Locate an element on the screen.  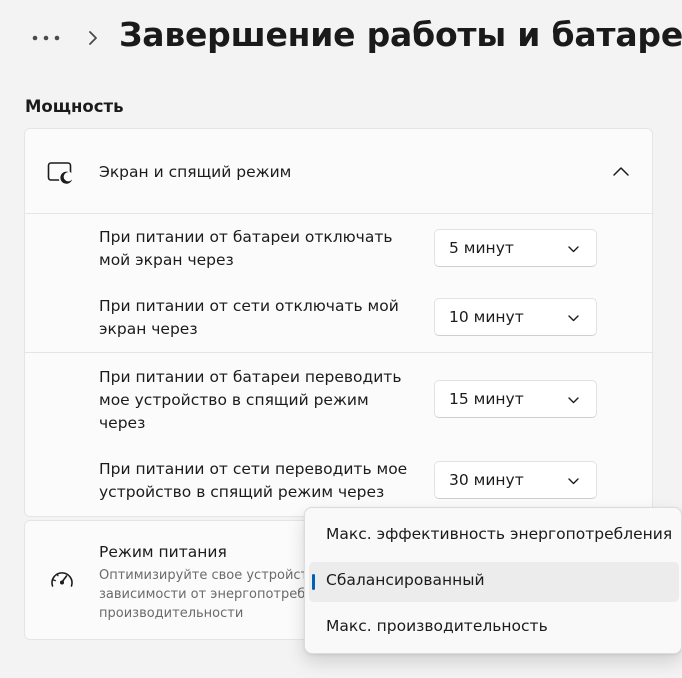
description-line: производительности is located at coordinates (171, 613).